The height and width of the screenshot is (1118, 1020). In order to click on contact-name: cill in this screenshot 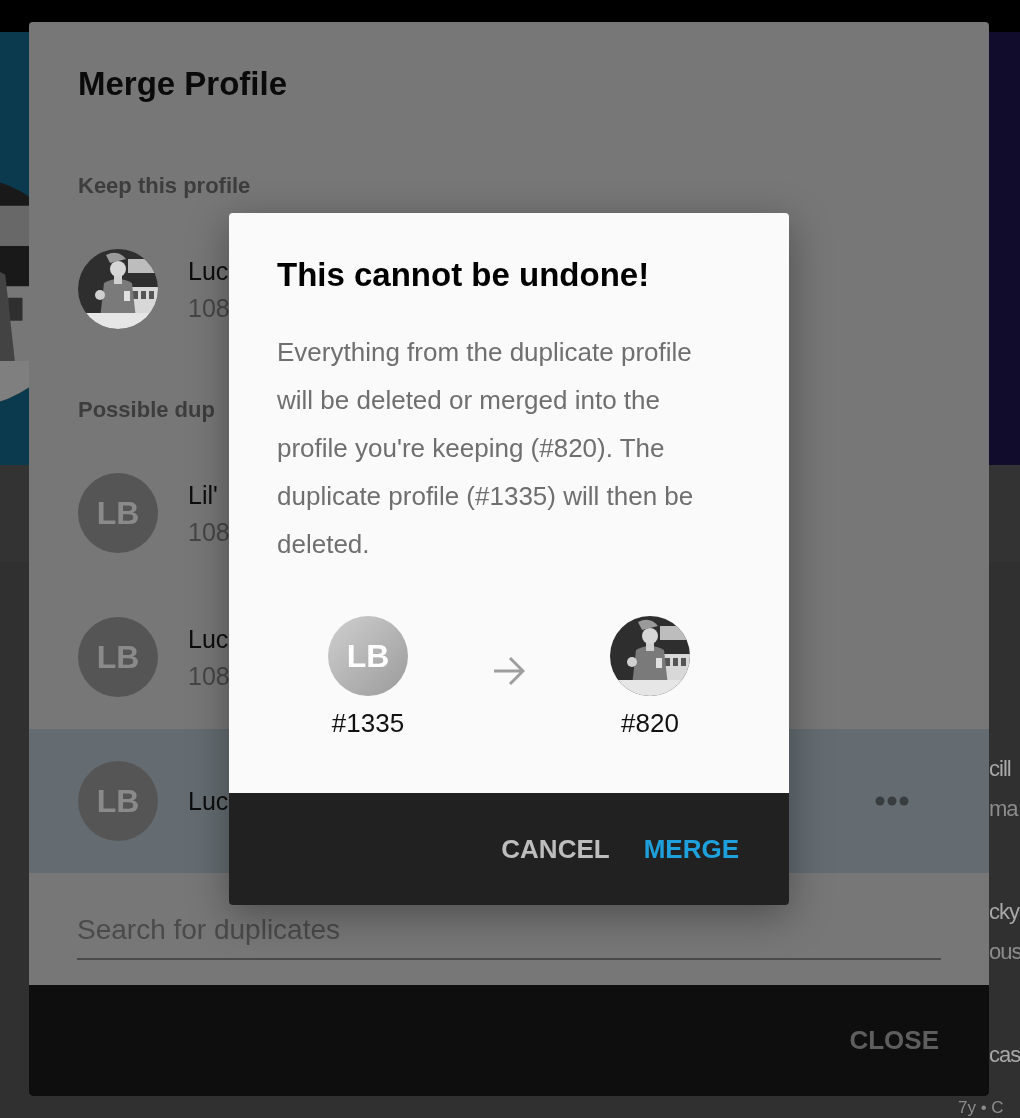, I will do `click(1000, 769)`.